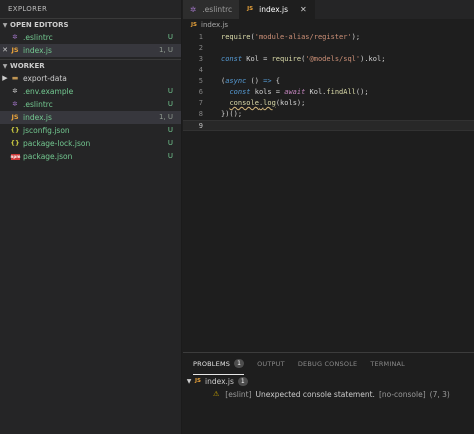  I want to click on tab-index-js: JS index.js ✕, so click(277, 9).